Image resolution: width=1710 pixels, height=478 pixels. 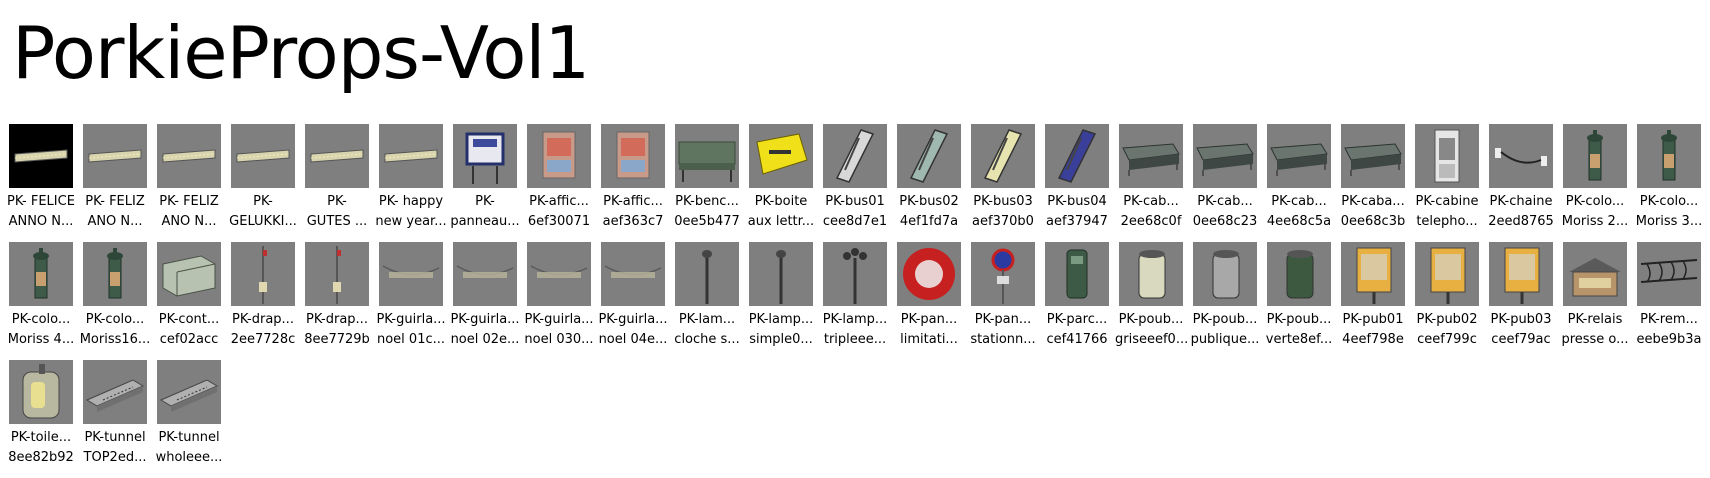 What do you see at coordinates (263, 301) in the screenshot?
I see `file-item: PK-drap... 2ee7728c` at bounding box center [263, 301].